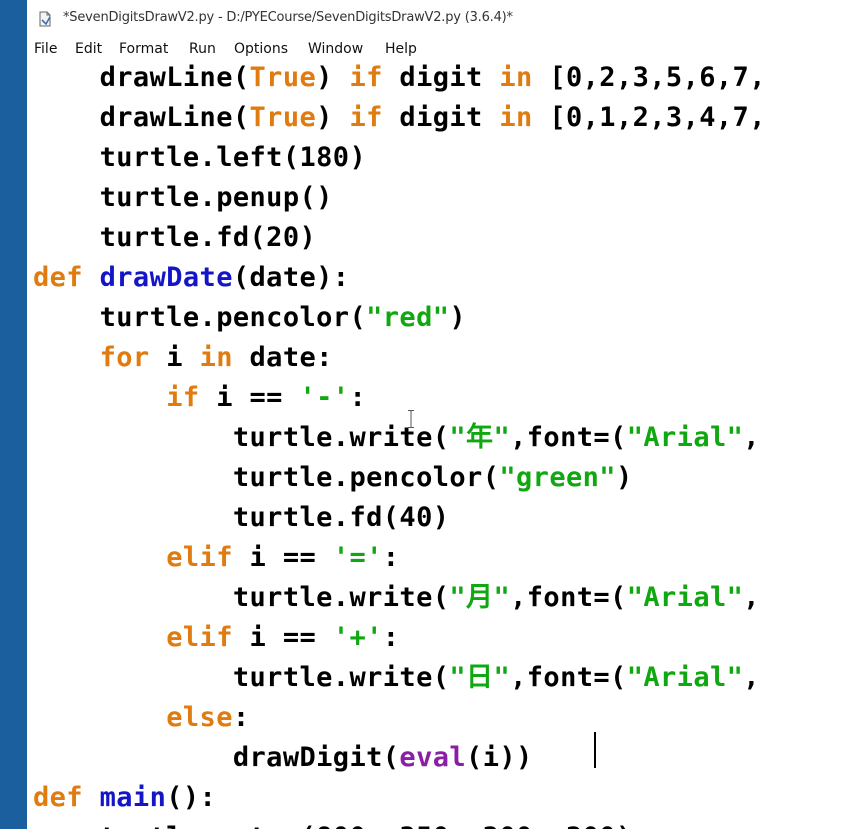 The height and width of the screenshot is (829, 850). I want to click on code-token: turtle.penup(), so click(183, 197).